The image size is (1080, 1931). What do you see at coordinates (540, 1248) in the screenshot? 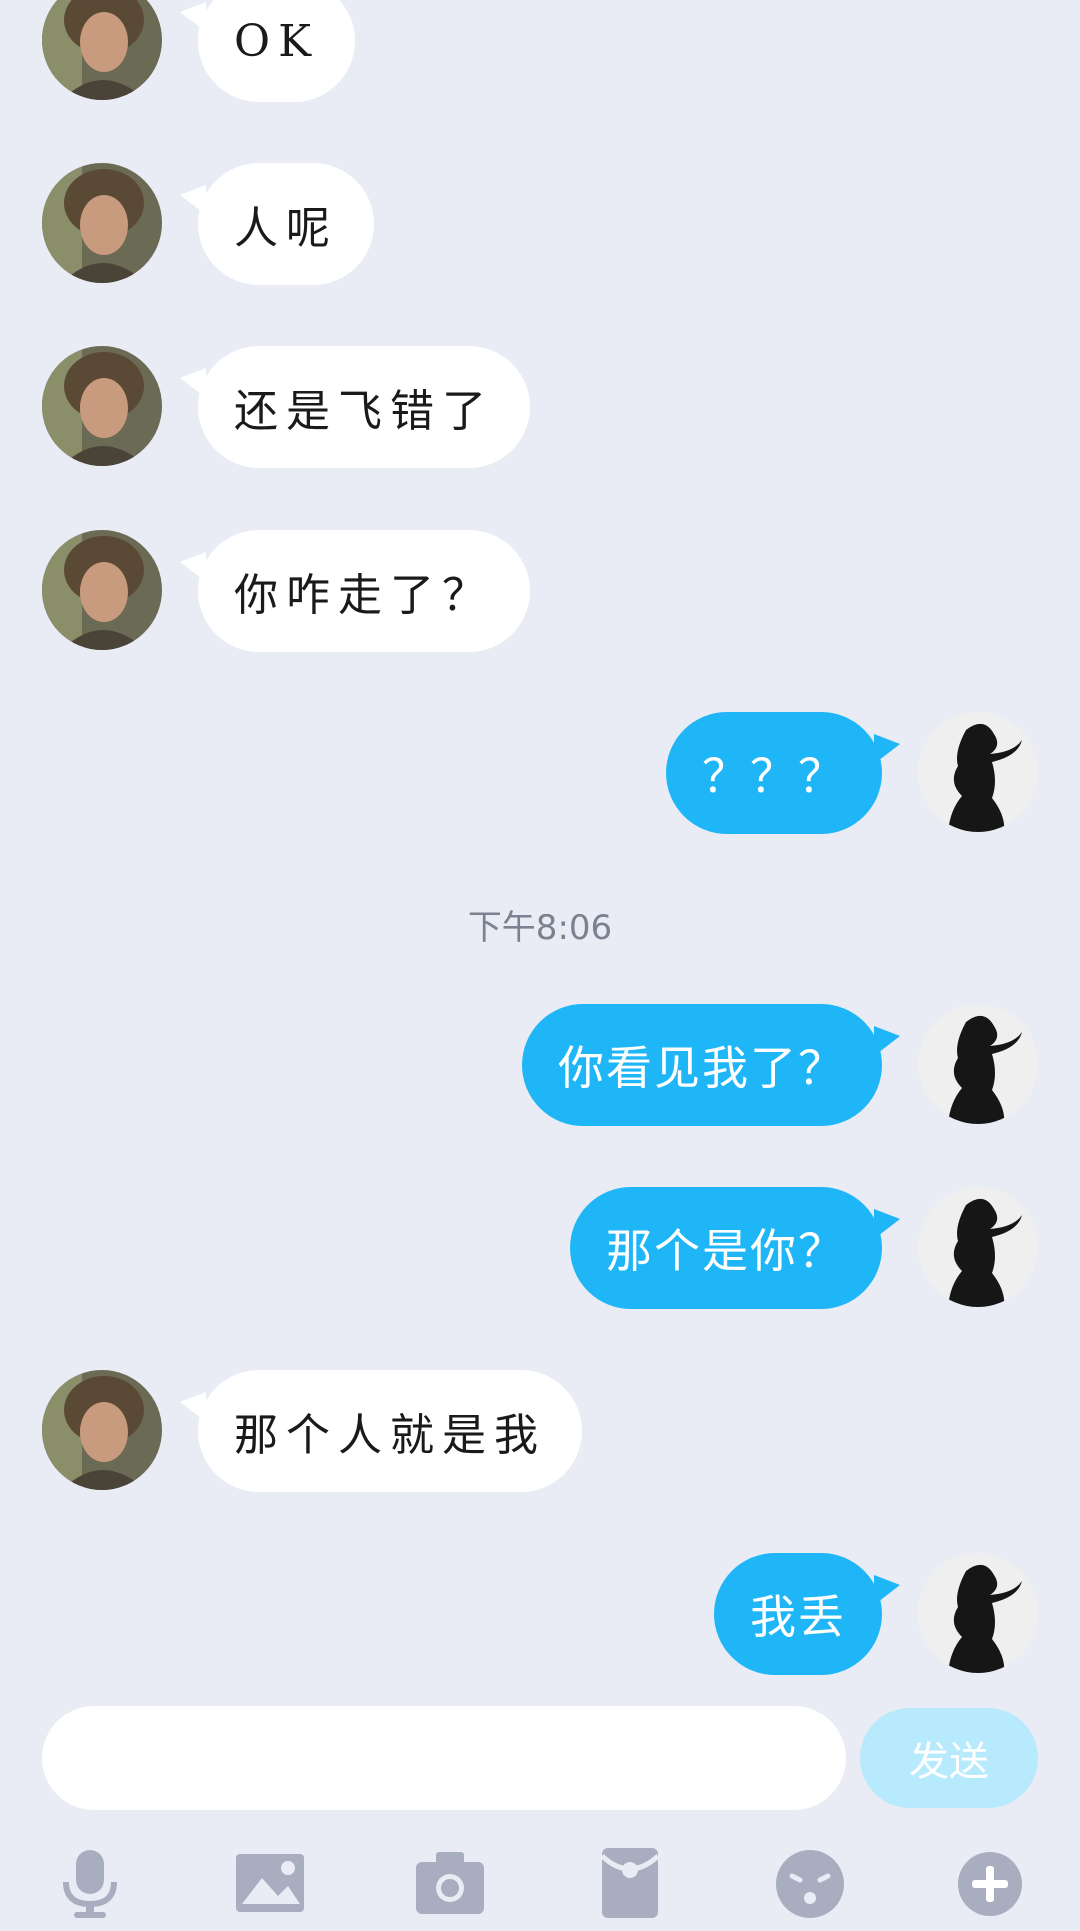
I see `message-row-outgoing: 那个是你？` at bounding box center [540, 1248].